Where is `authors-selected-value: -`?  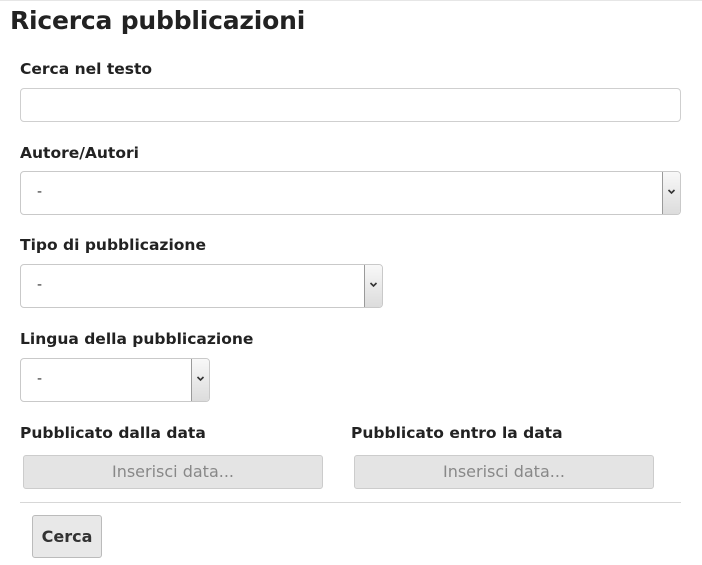
authors-selected-value: - is located at coordinates (40, 192).